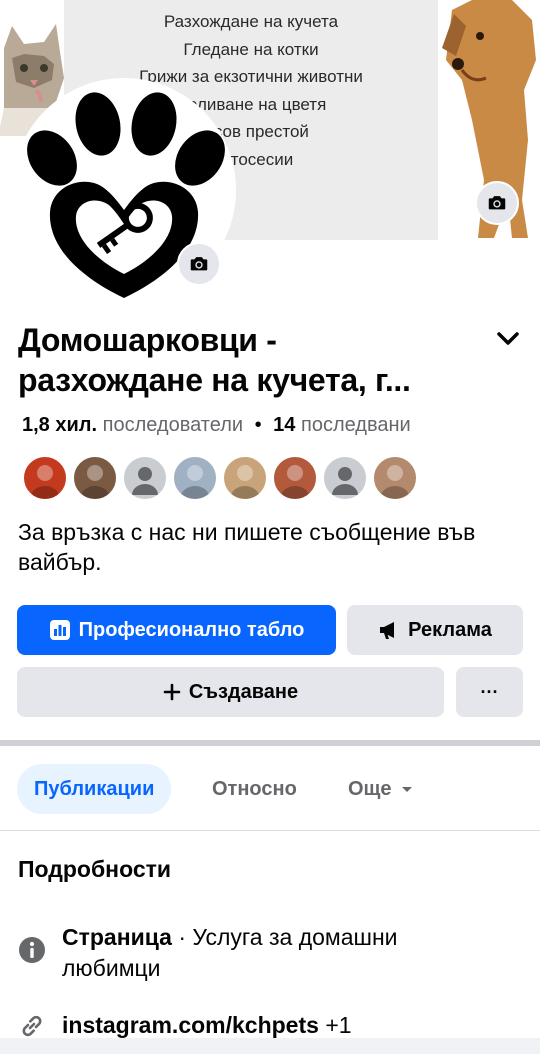 The width and height of the screenshot is (540, 1054). Describe the element at coordinates (387, 630) in the screenshot. I see `megaphone-icon` at that location.